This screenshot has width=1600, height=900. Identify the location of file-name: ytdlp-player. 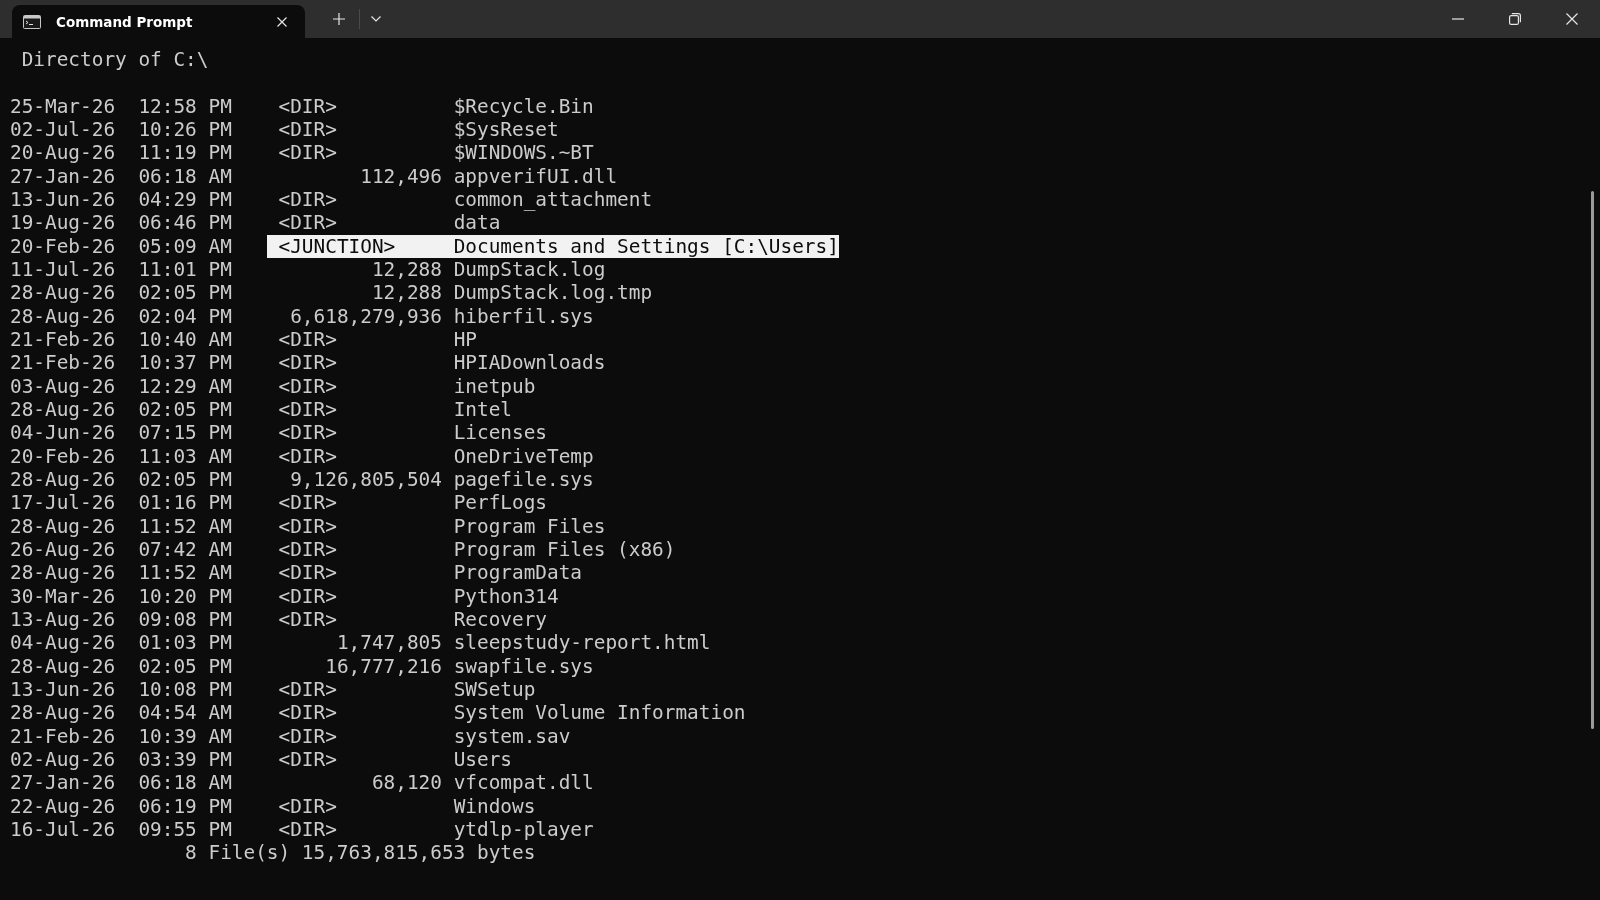
(523, 829).